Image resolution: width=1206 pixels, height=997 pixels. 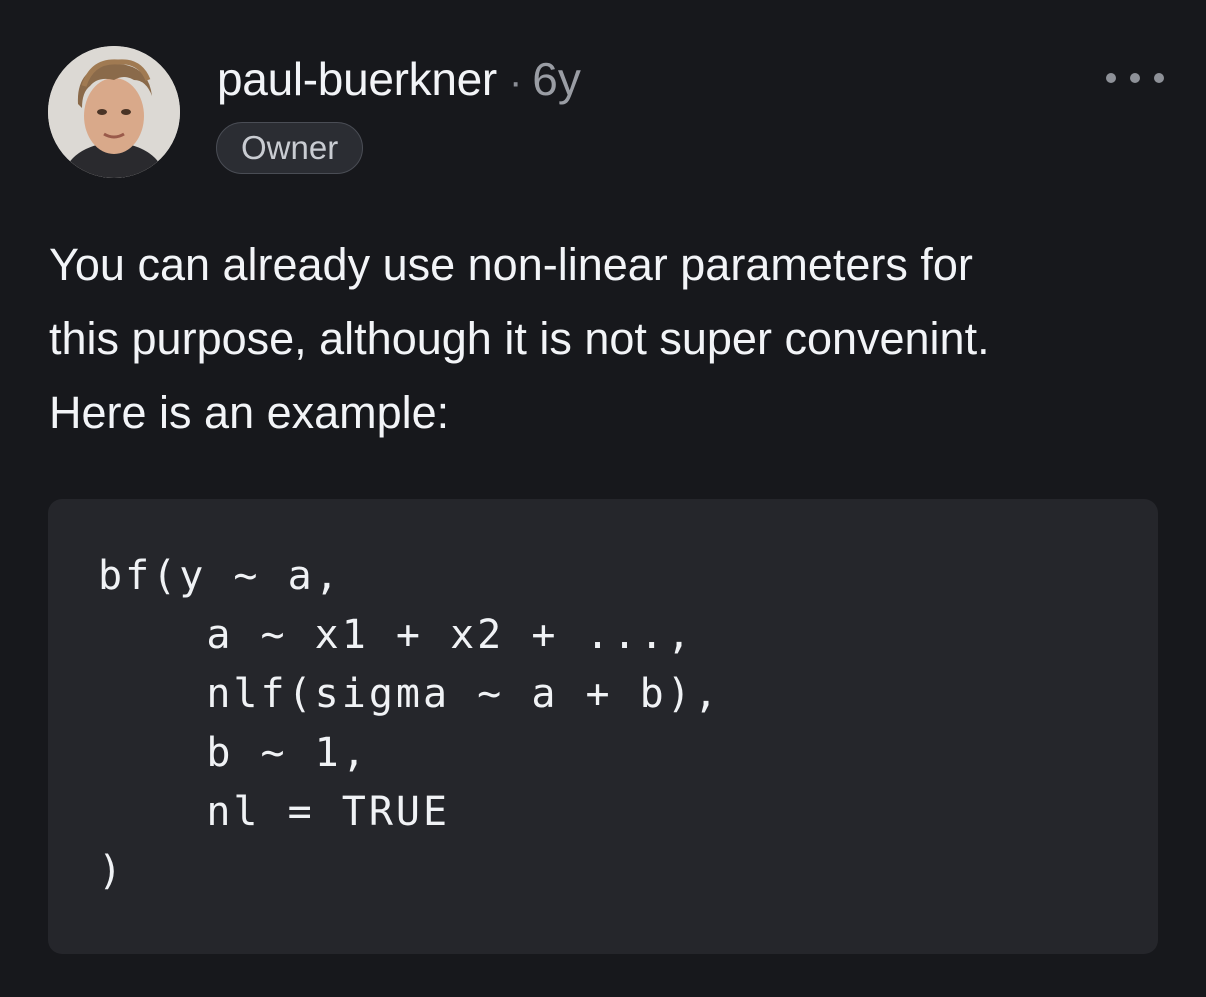 I want to click on more-options-icon, so click(x=1135, y=78).